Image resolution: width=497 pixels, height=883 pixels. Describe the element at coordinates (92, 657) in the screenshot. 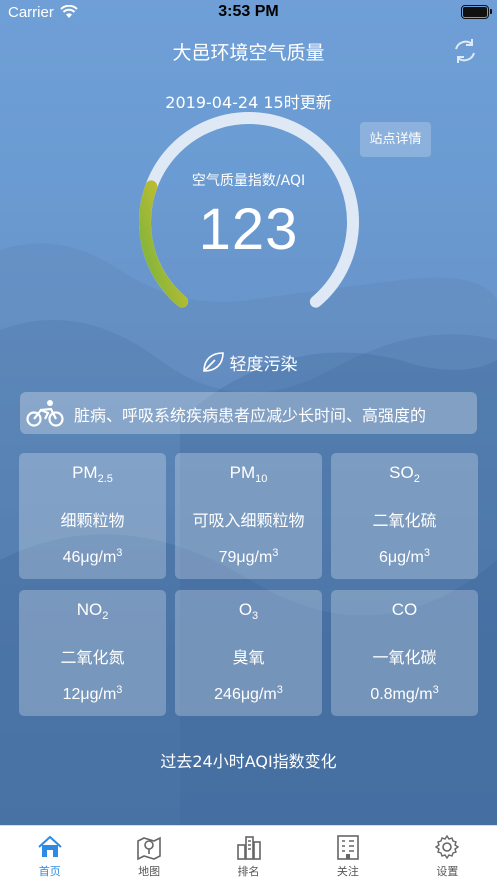

I see `pollutant-description: 二氧化氮` at that location.